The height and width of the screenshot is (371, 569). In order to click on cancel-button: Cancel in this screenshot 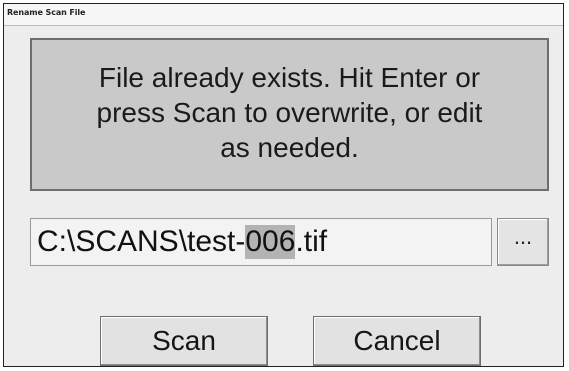, I will do `click(397, 341)`.